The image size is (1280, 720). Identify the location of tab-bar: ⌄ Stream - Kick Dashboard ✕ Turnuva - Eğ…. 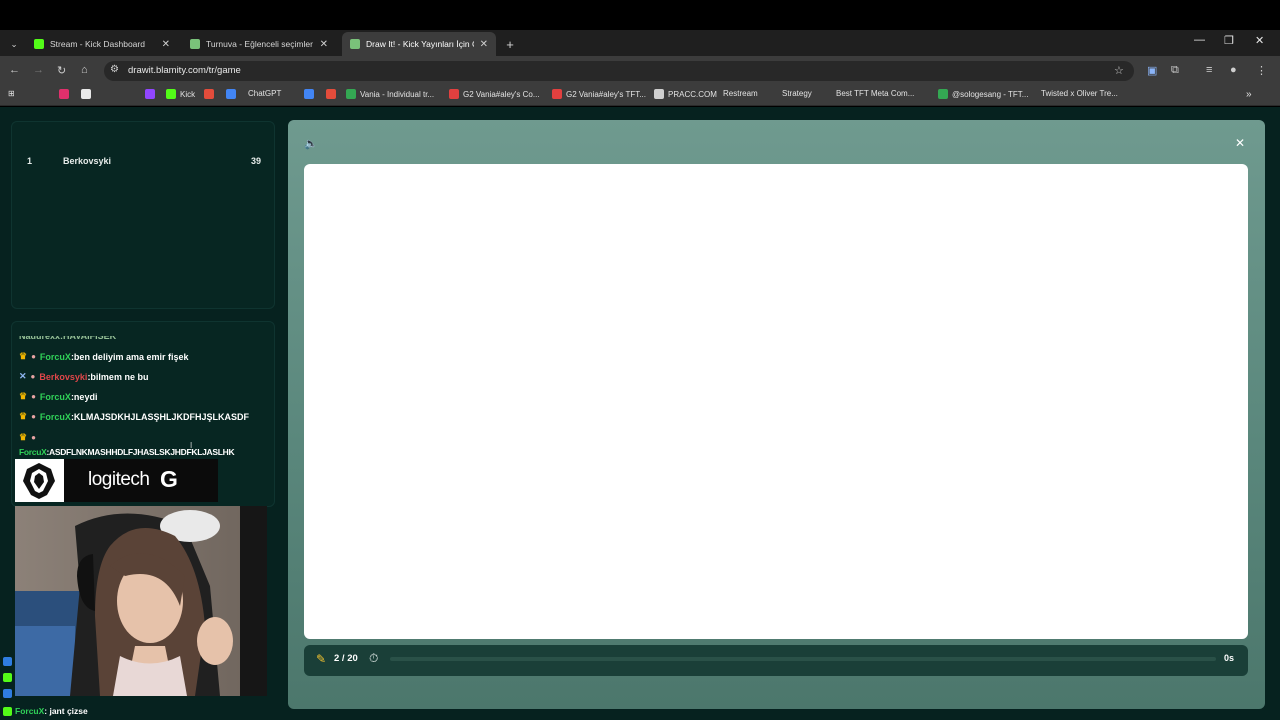
(640, 43).